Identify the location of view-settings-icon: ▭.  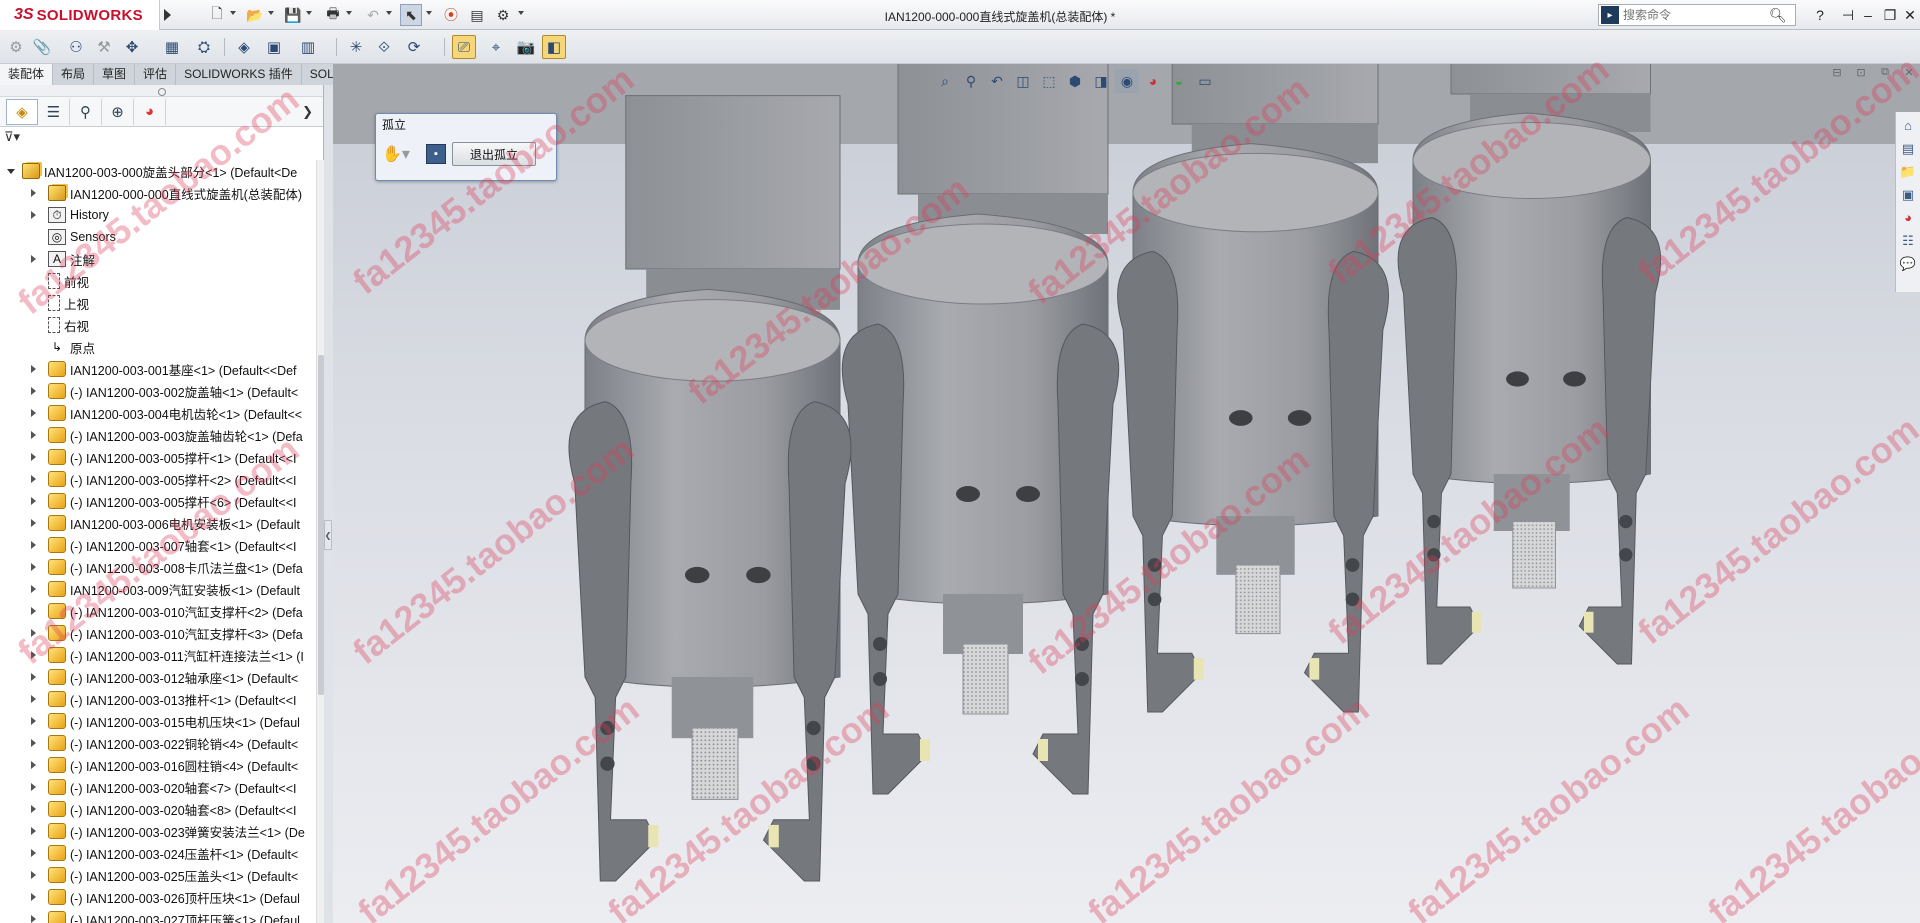
(1205, 81).